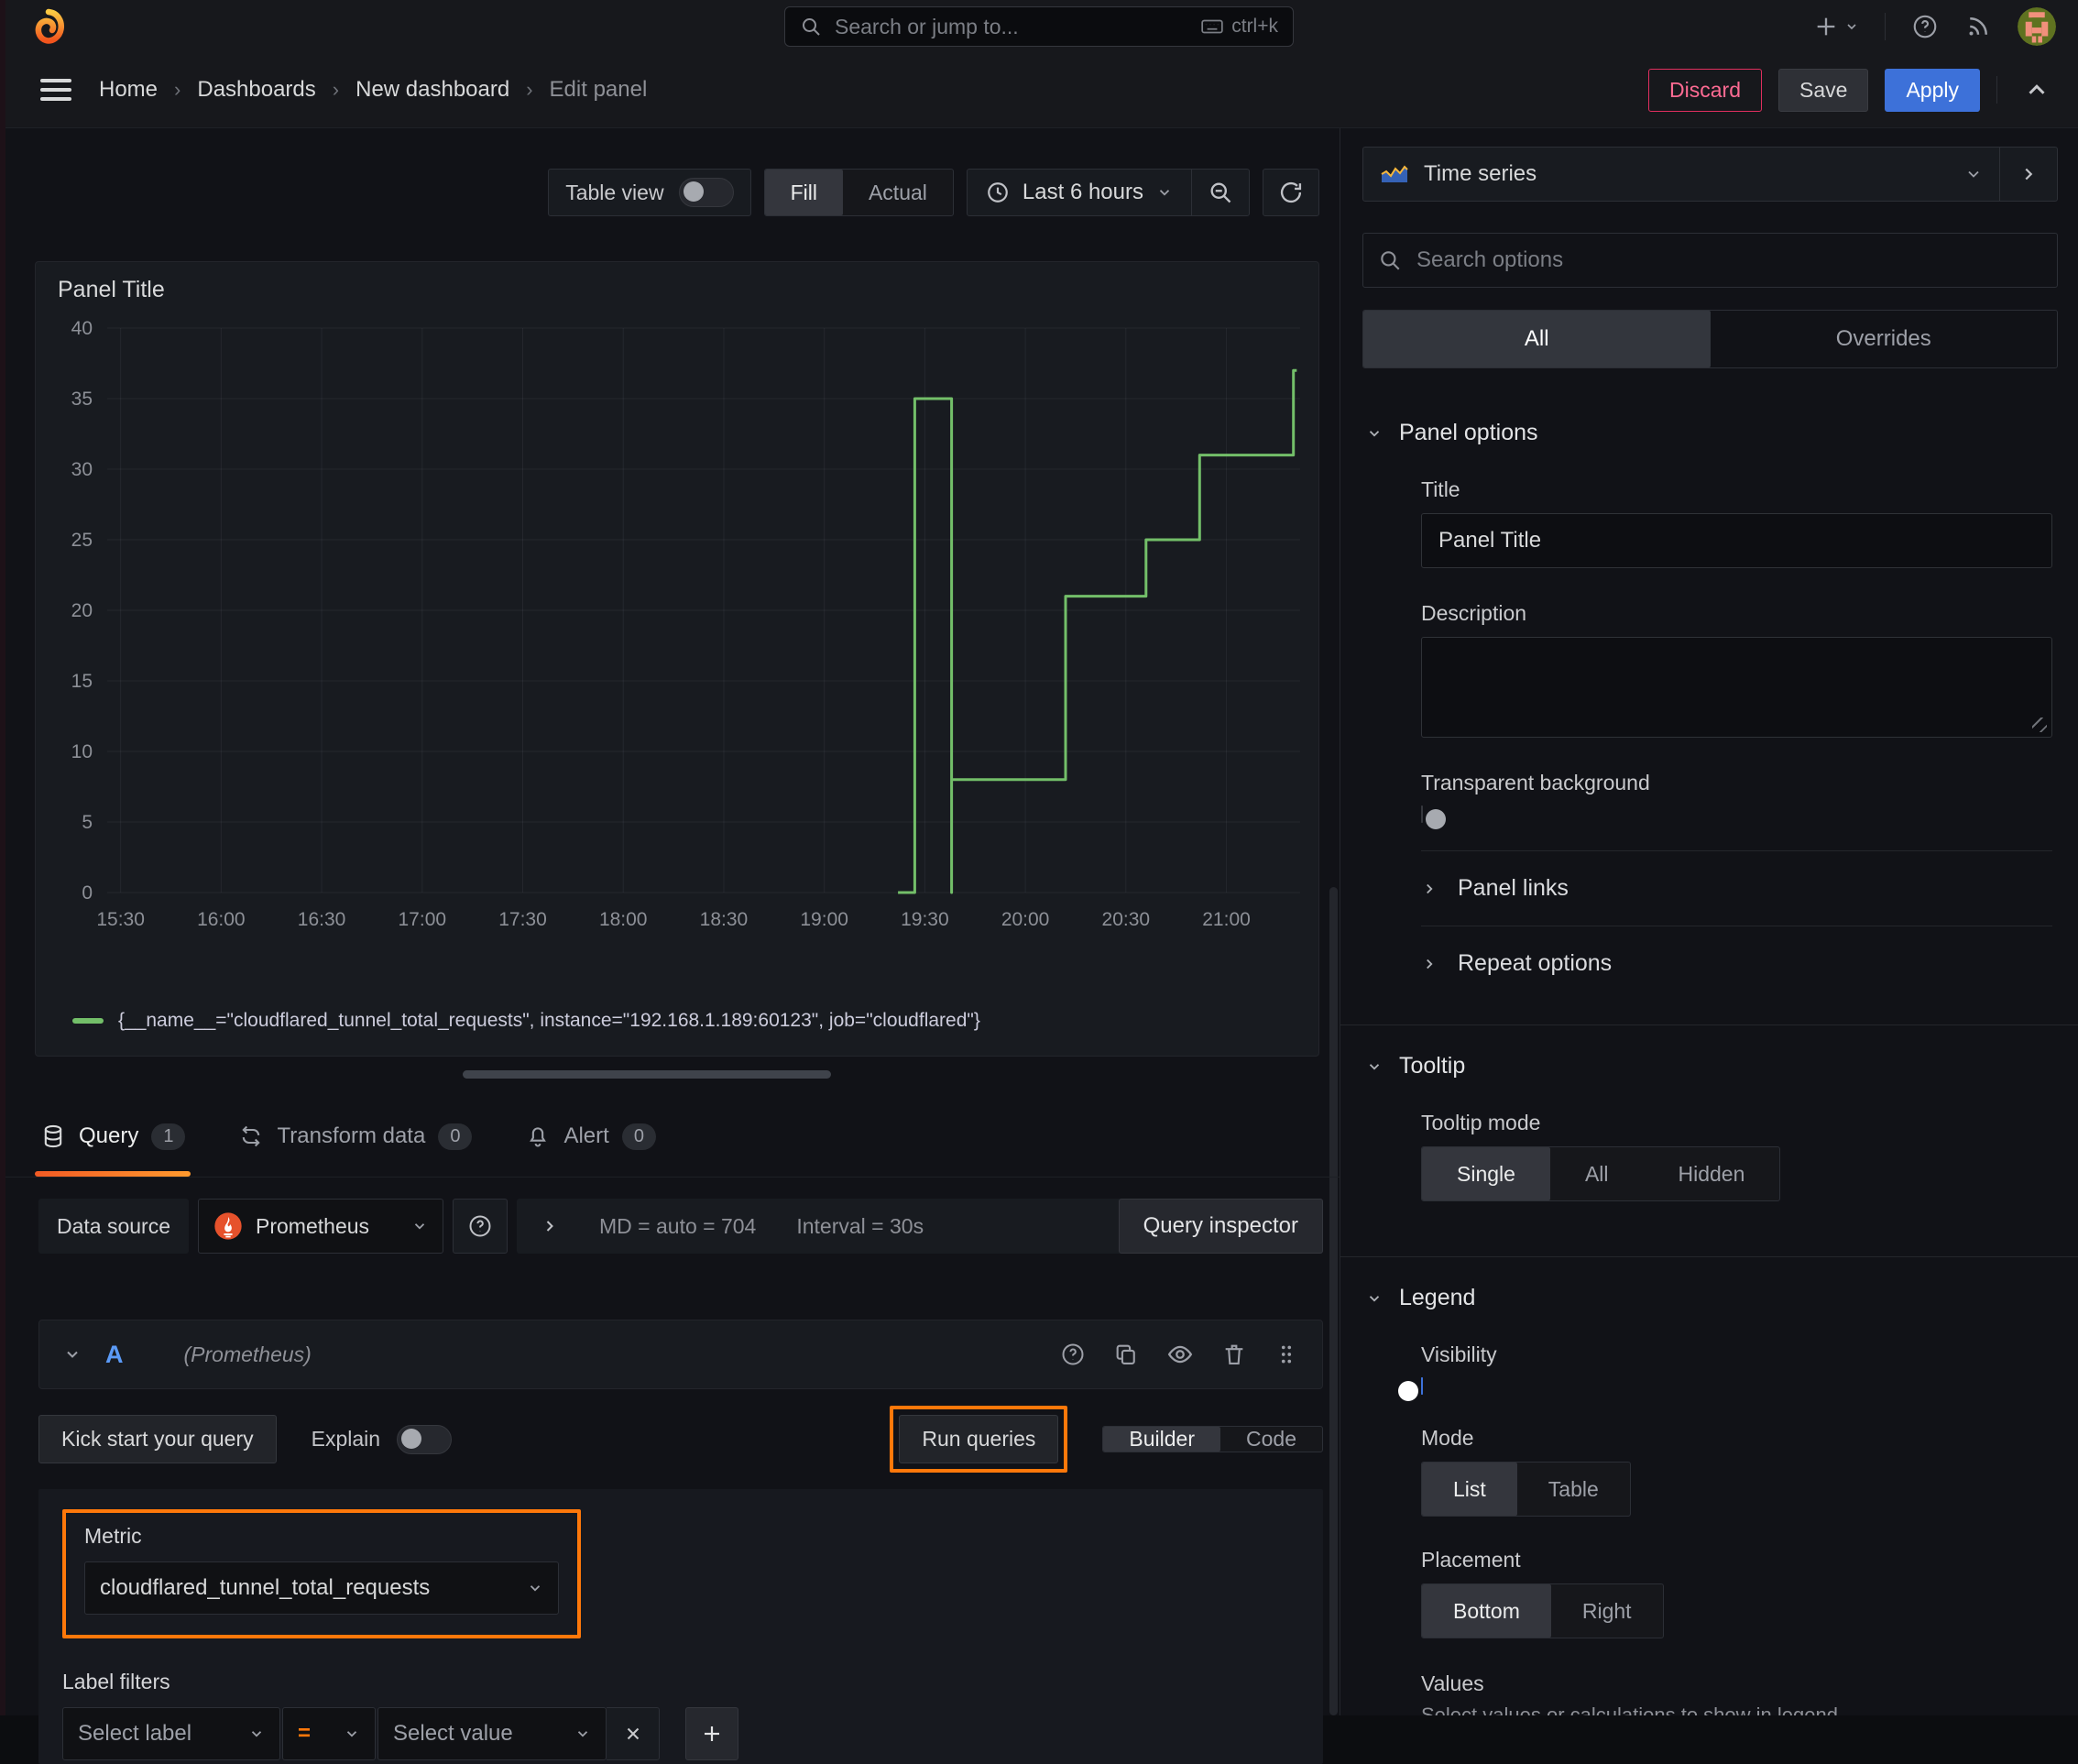 This screenshot has width=2078, height=1764. I want to click on zoom-out-button, so click(1220, 192).